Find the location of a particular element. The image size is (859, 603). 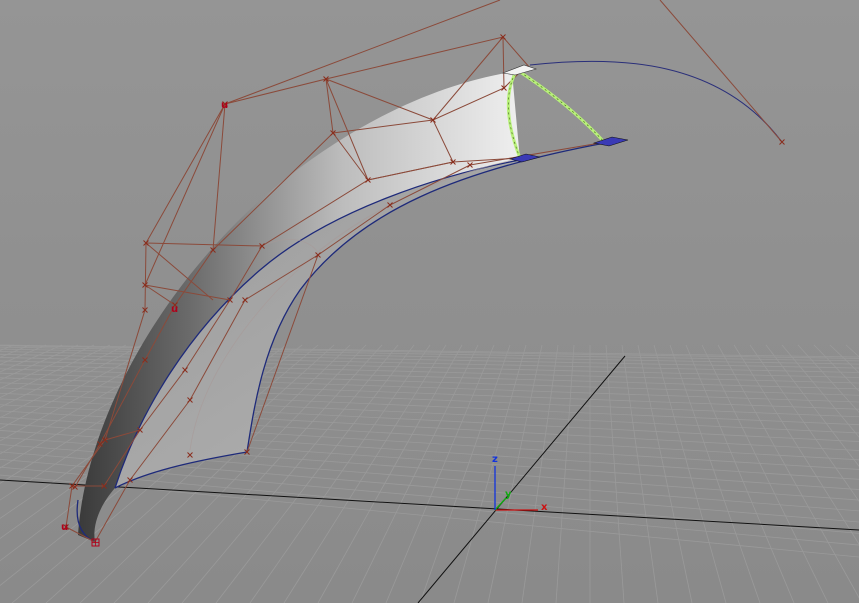

axis-z-label: z is located at coordinates (495, 459).